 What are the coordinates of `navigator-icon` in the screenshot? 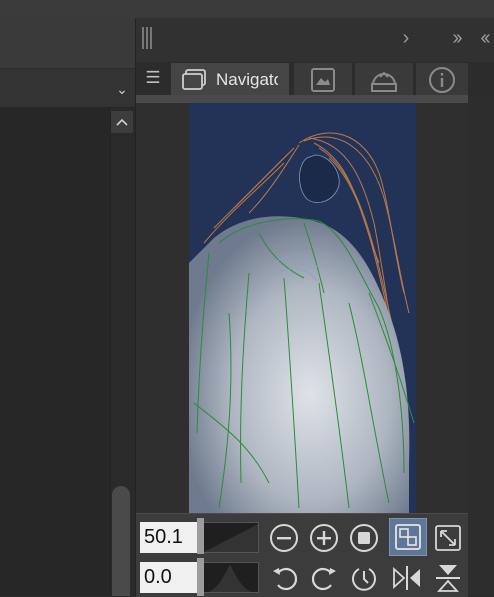 It's located at (194, 79).